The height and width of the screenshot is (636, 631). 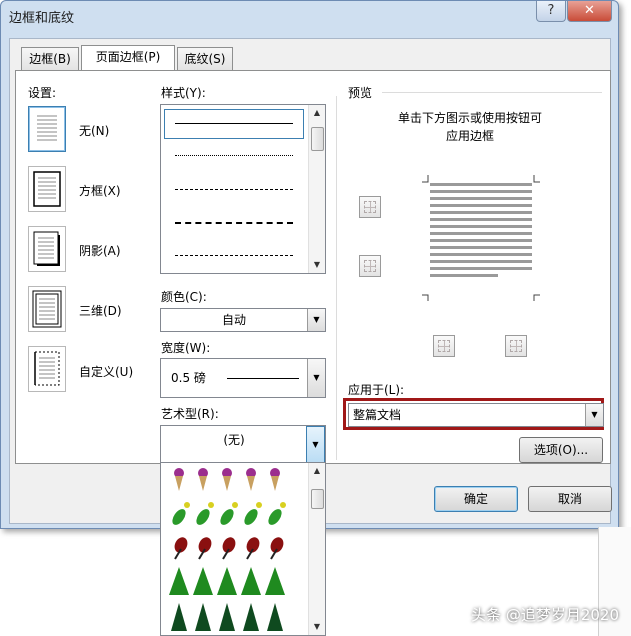 I want to click on preview-hint-line2: 应用边框, so click(x=469, y=136).